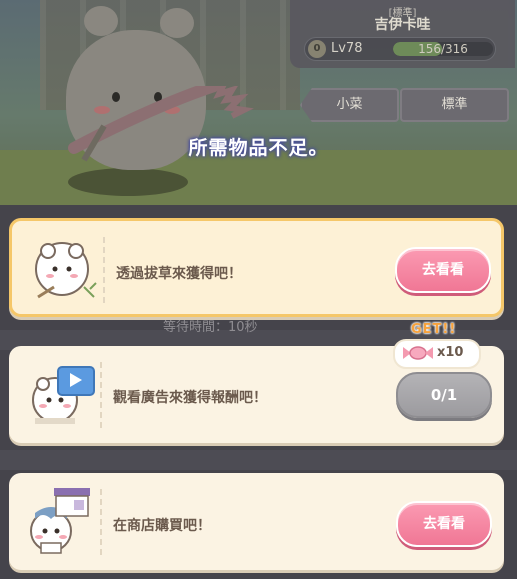  I want to click on exp-bar: 156/316, so click(443, 49).